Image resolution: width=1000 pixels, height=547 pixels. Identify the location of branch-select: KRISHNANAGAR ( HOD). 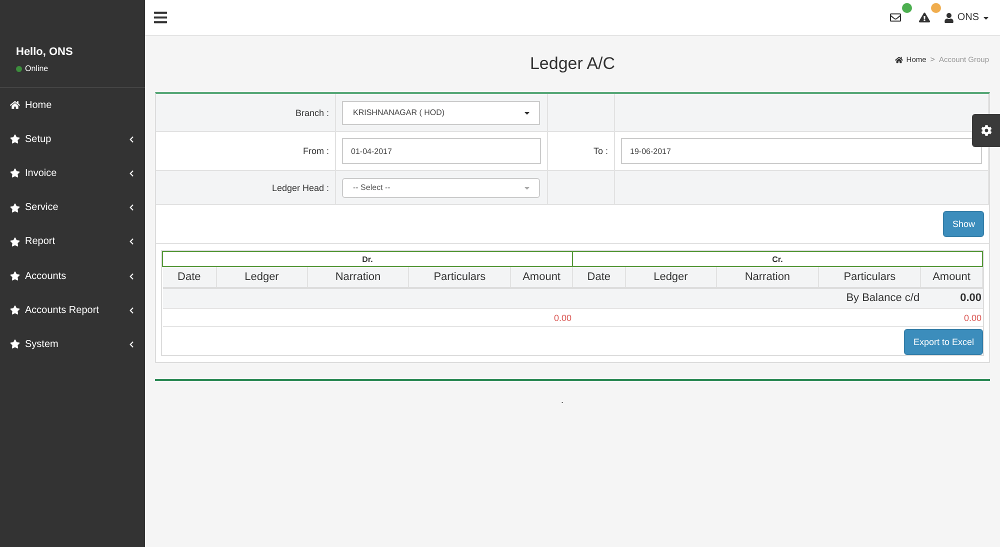
(441, 112).